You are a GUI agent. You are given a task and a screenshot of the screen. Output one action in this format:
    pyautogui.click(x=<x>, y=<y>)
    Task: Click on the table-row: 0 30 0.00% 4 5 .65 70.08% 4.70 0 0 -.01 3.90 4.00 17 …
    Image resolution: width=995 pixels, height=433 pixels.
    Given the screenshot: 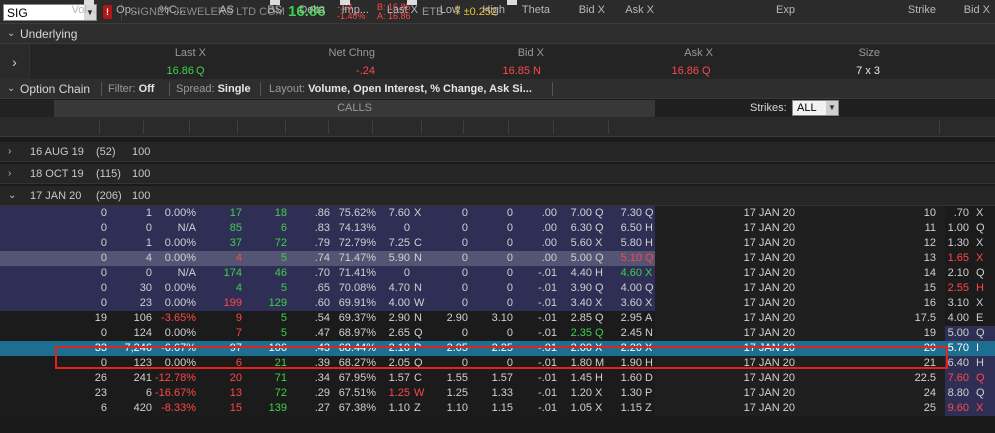 What is the action you would take?
    pyautogui.click(x=497, y=288)
    